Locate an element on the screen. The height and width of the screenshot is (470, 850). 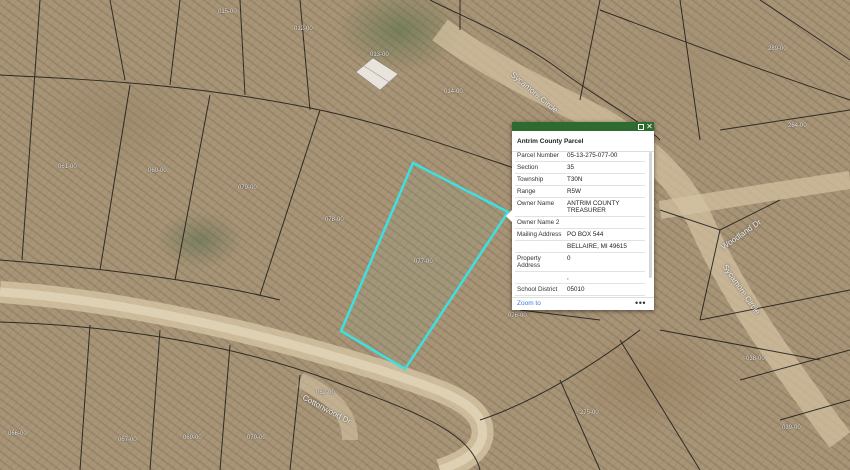
attribute-value: R5W is located at coordinates (605, 191).